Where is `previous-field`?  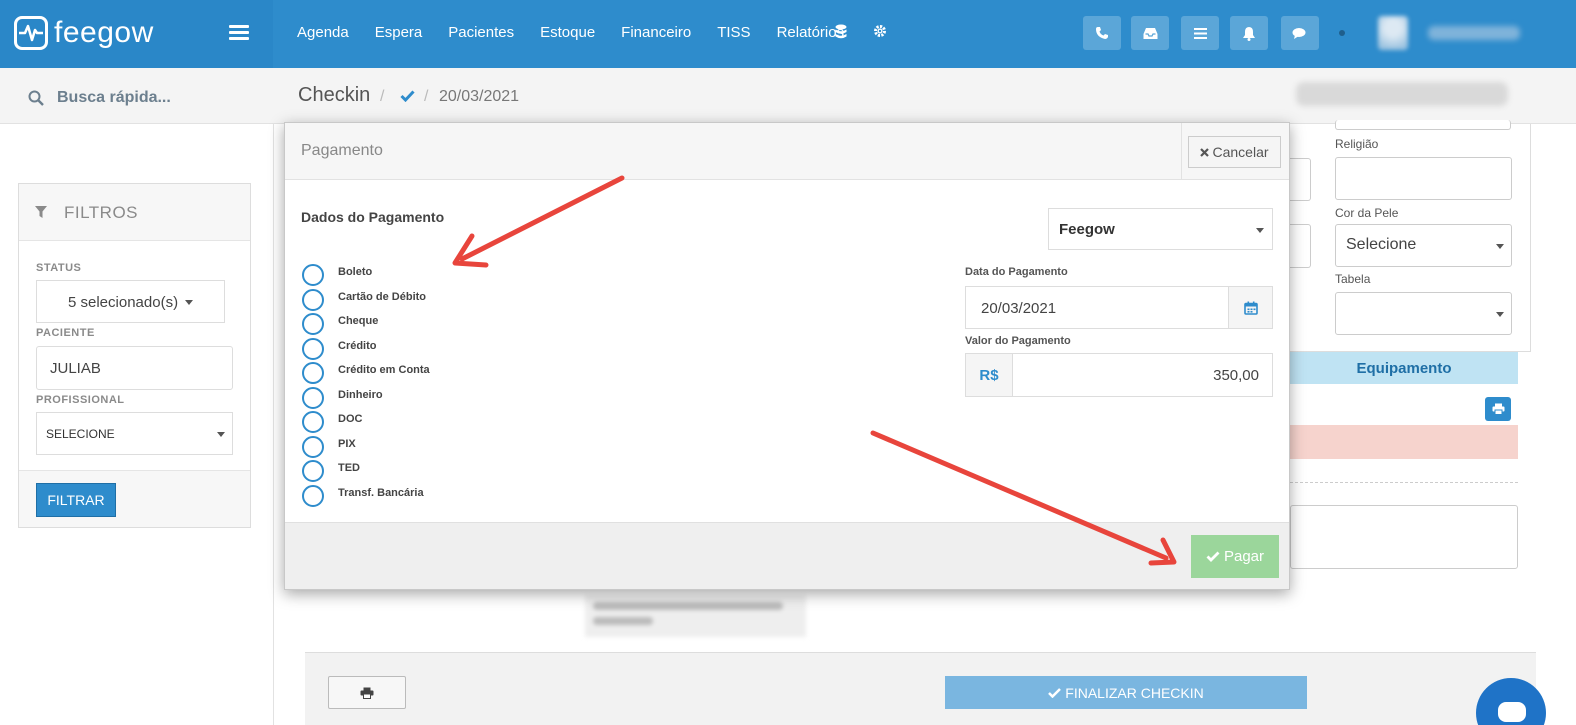
previous-field is located at coordinates (1423, 125).